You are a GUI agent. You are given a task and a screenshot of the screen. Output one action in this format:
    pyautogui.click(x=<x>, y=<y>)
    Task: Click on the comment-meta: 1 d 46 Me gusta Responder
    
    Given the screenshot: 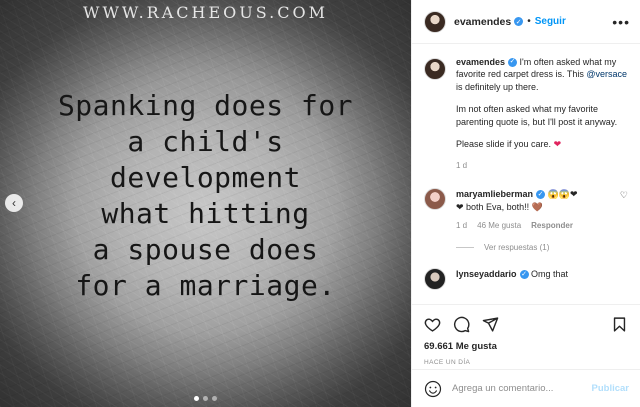 What is the action you would take?
    pyautogui.click(x=536, y=225)
    